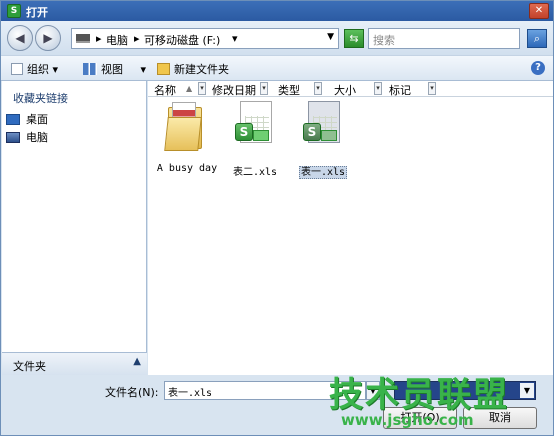  I want to click on crumb-dropdown-icon: ▾, so click(235, 38).